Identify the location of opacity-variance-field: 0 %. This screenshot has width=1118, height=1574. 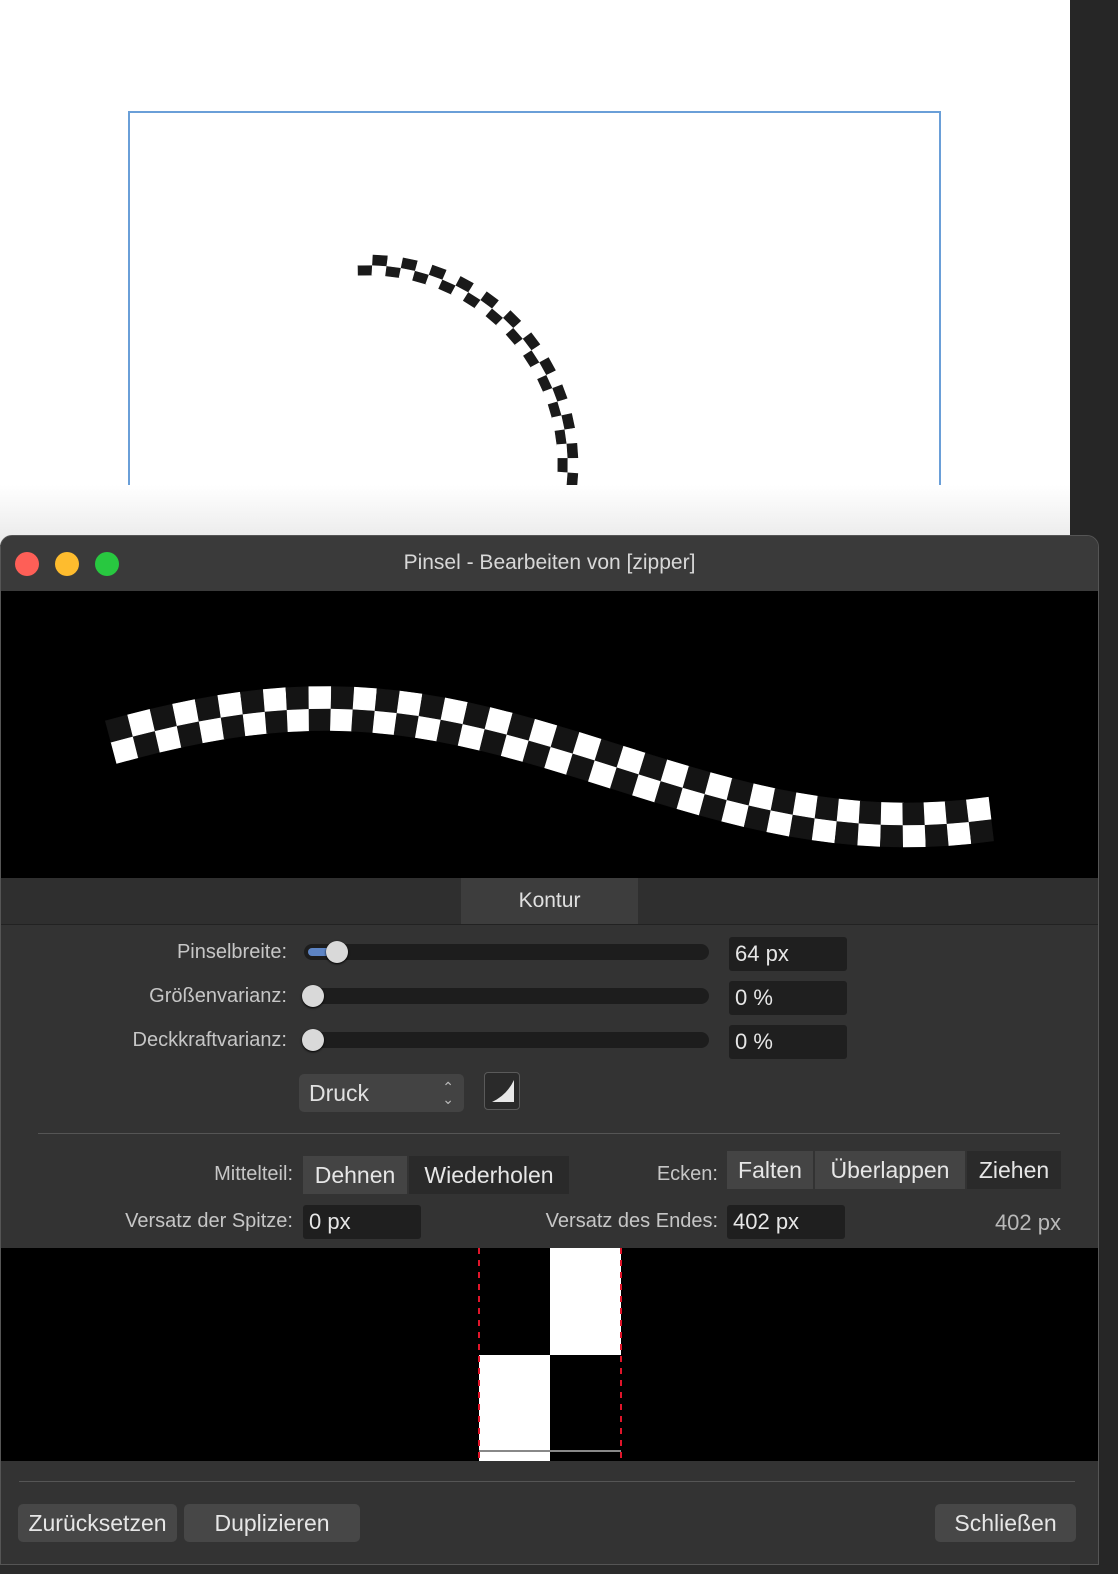
(788, 1042).